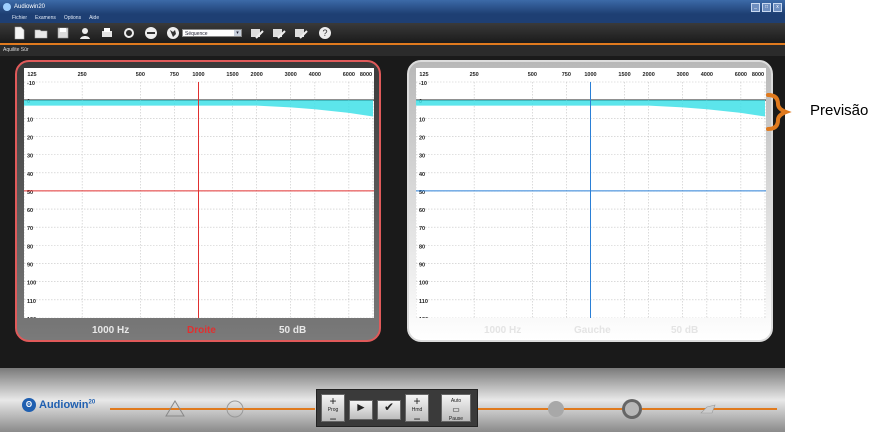 This screenshot has height=432, width=896. Describe the element at coordinates (19, 33) in the screenshot. I see `new-file-icon` at that location.